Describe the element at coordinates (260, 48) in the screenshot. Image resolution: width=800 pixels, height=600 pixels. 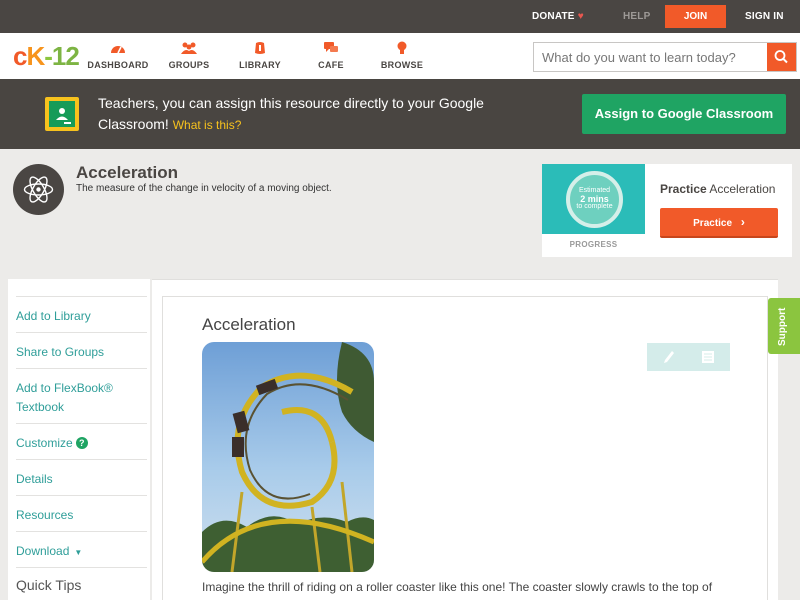
I see `library-icon` at that location.